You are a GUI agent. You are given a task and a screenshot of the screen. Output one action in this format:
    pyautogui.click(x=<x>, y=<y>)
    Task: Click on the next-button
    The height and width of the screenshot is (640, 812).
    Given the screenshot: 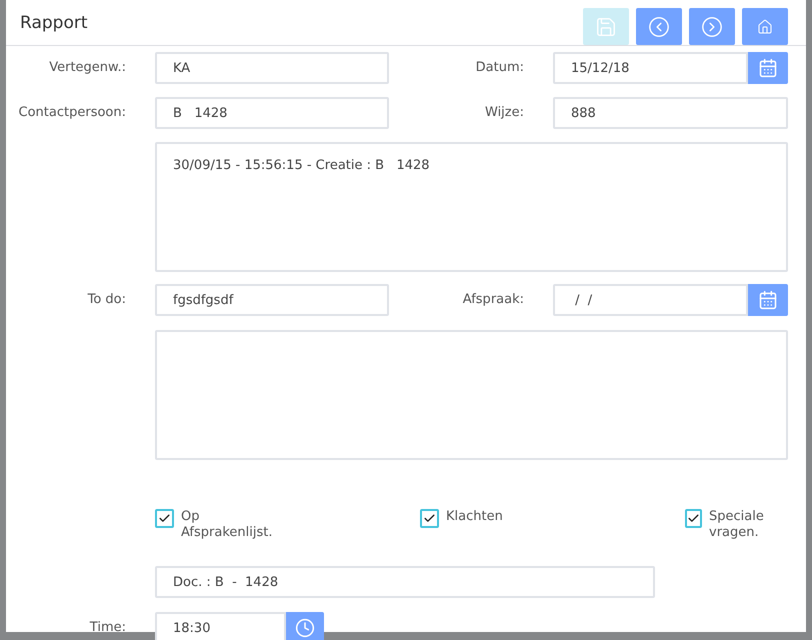 What is the action you would take?
    pyautogui.click(x=712, y=26)
    